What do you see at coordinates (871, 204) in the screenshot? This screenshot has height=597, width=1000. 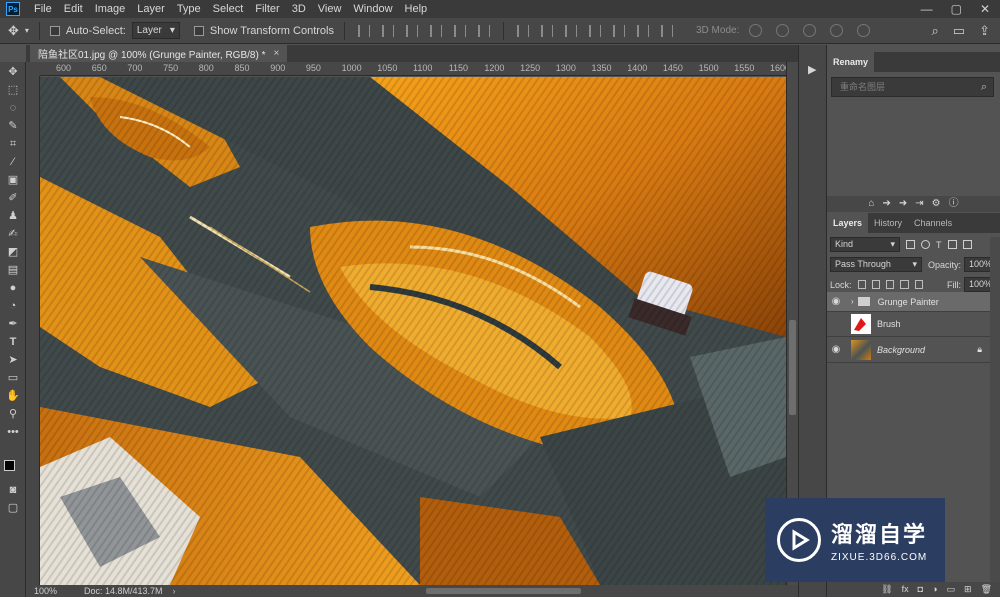 I see `convert-icon: ⌂` at bounding box center [871, 204].